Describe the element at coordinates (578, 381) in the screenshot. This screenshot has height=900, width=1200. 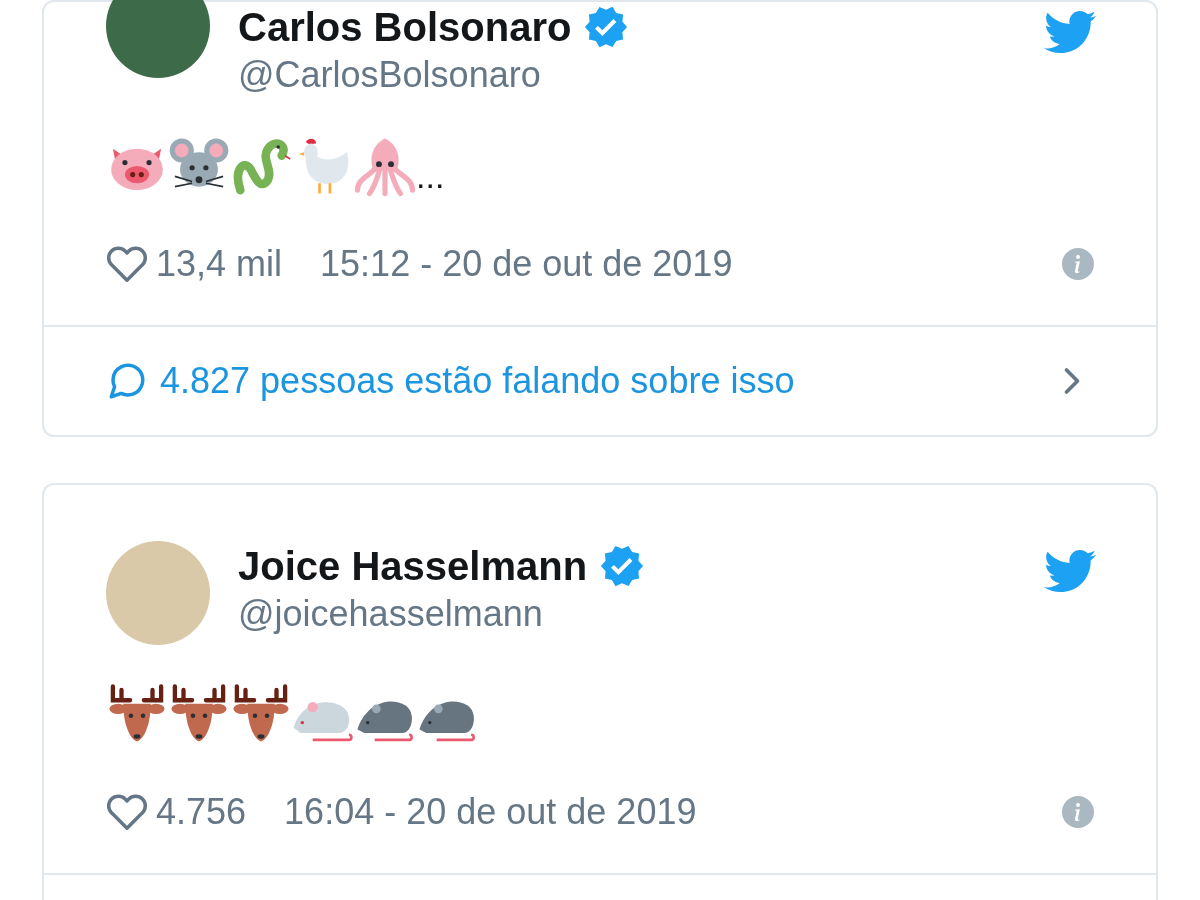
I see `conversation-link: 4.827 pessoas estão falando sobre isso` at that location.